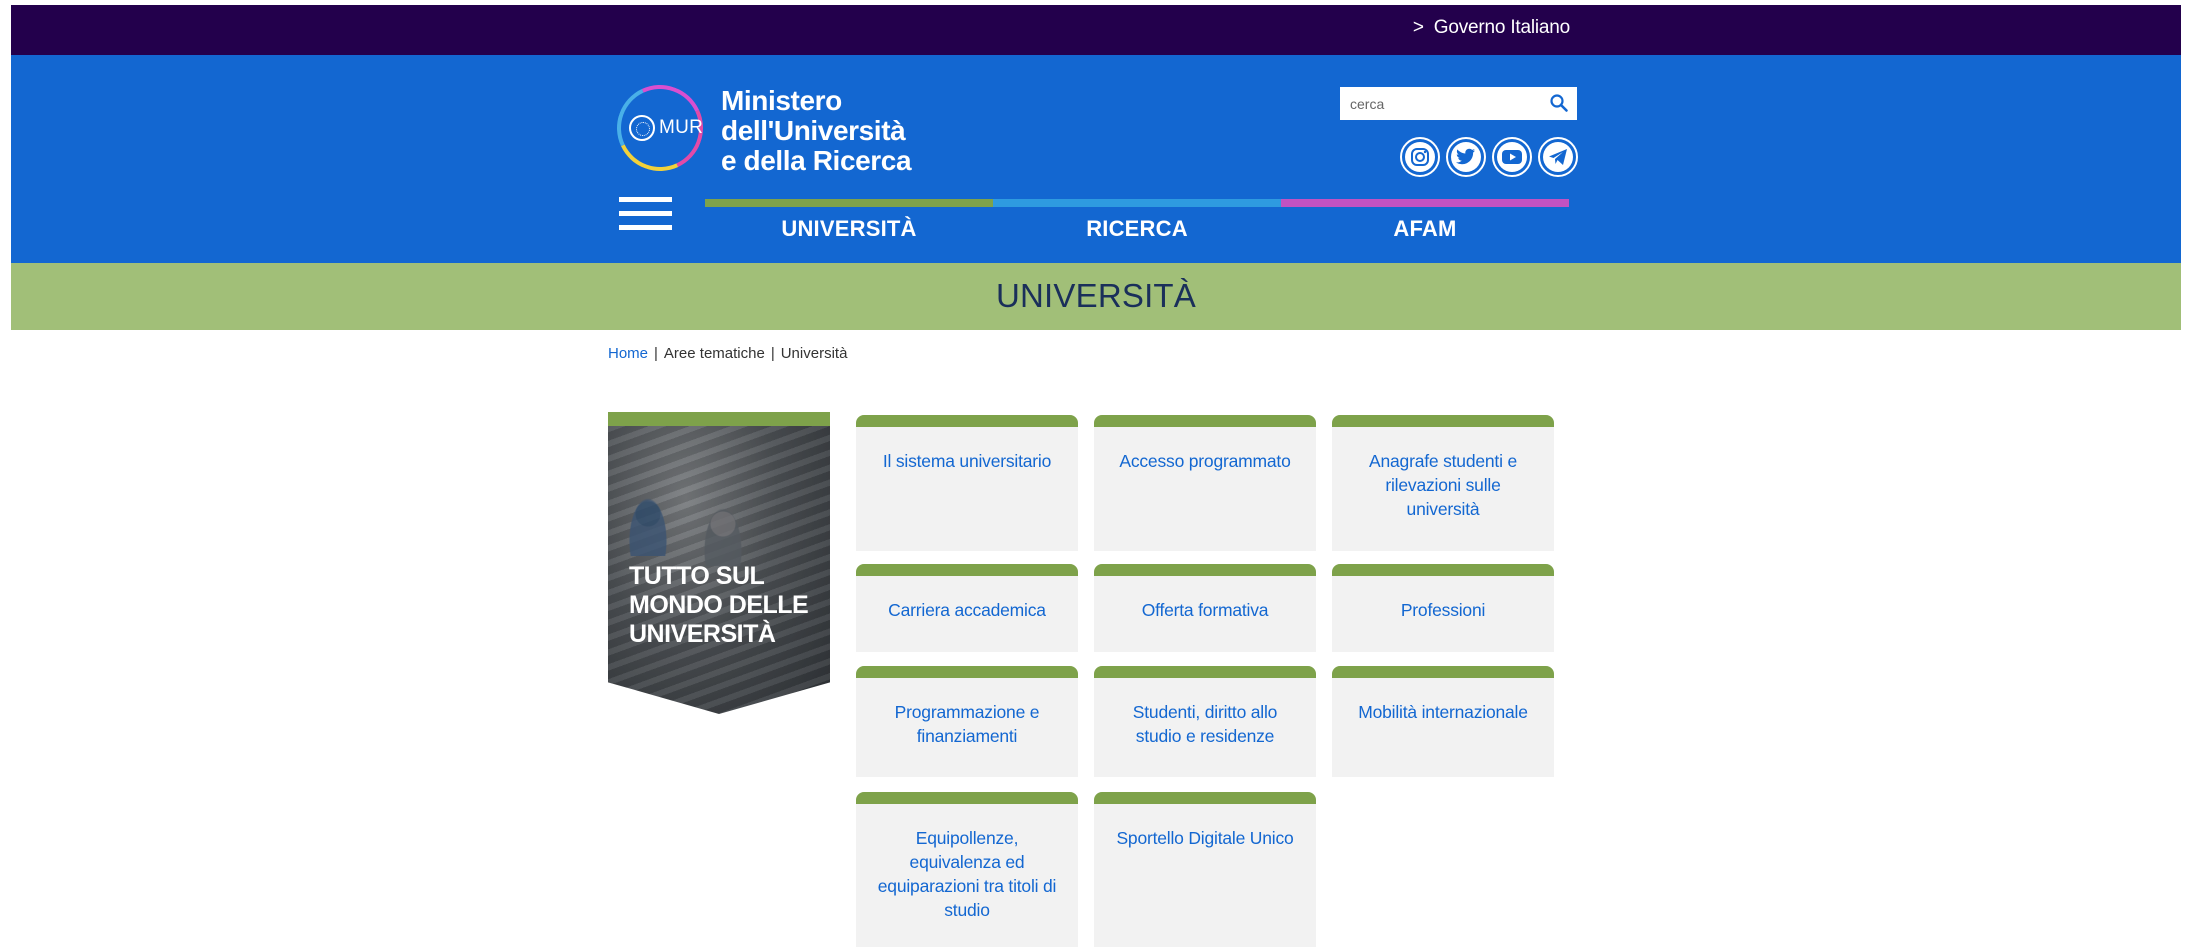  I want to click on hero-card: TUTTO SUL MONDO DELLE UNIVERSITÀ, so click(719, 563).